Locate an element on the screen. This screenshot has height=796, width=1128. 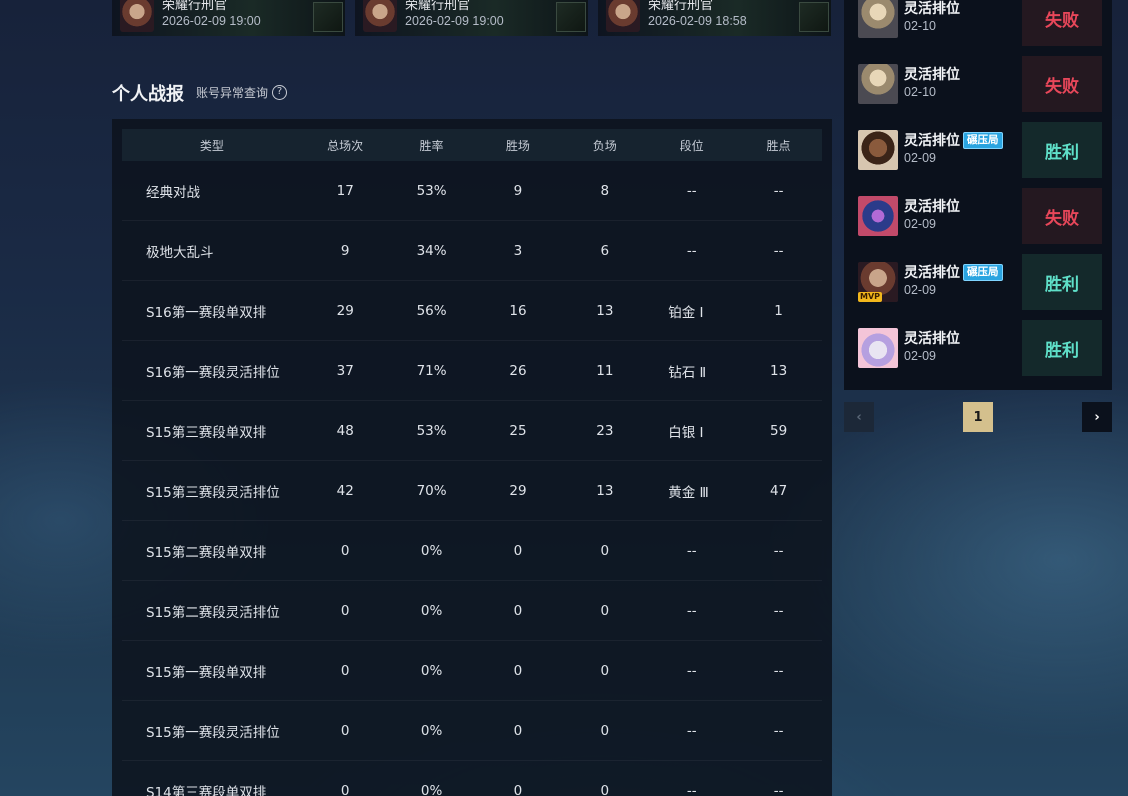
cell-type: S15第三赛段灵活排位 is located at coordinates (213, 492).